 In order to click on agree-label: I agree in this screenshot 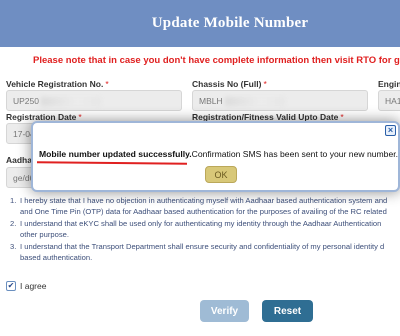, I will do `click(33, 286)`.